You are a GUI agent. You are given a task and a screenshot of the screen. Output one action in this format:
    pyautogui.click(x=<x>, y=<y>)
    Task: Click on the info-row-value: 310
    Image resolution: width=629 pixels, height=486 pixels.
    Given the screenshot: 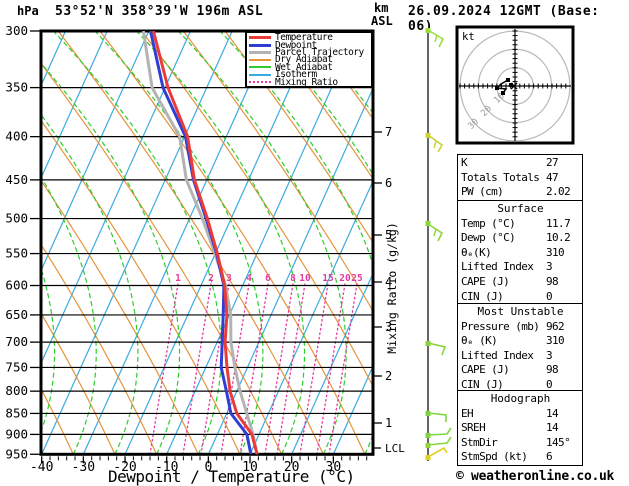 What is the action you would take?
    pyautogui.click(x=555, y=252)
    